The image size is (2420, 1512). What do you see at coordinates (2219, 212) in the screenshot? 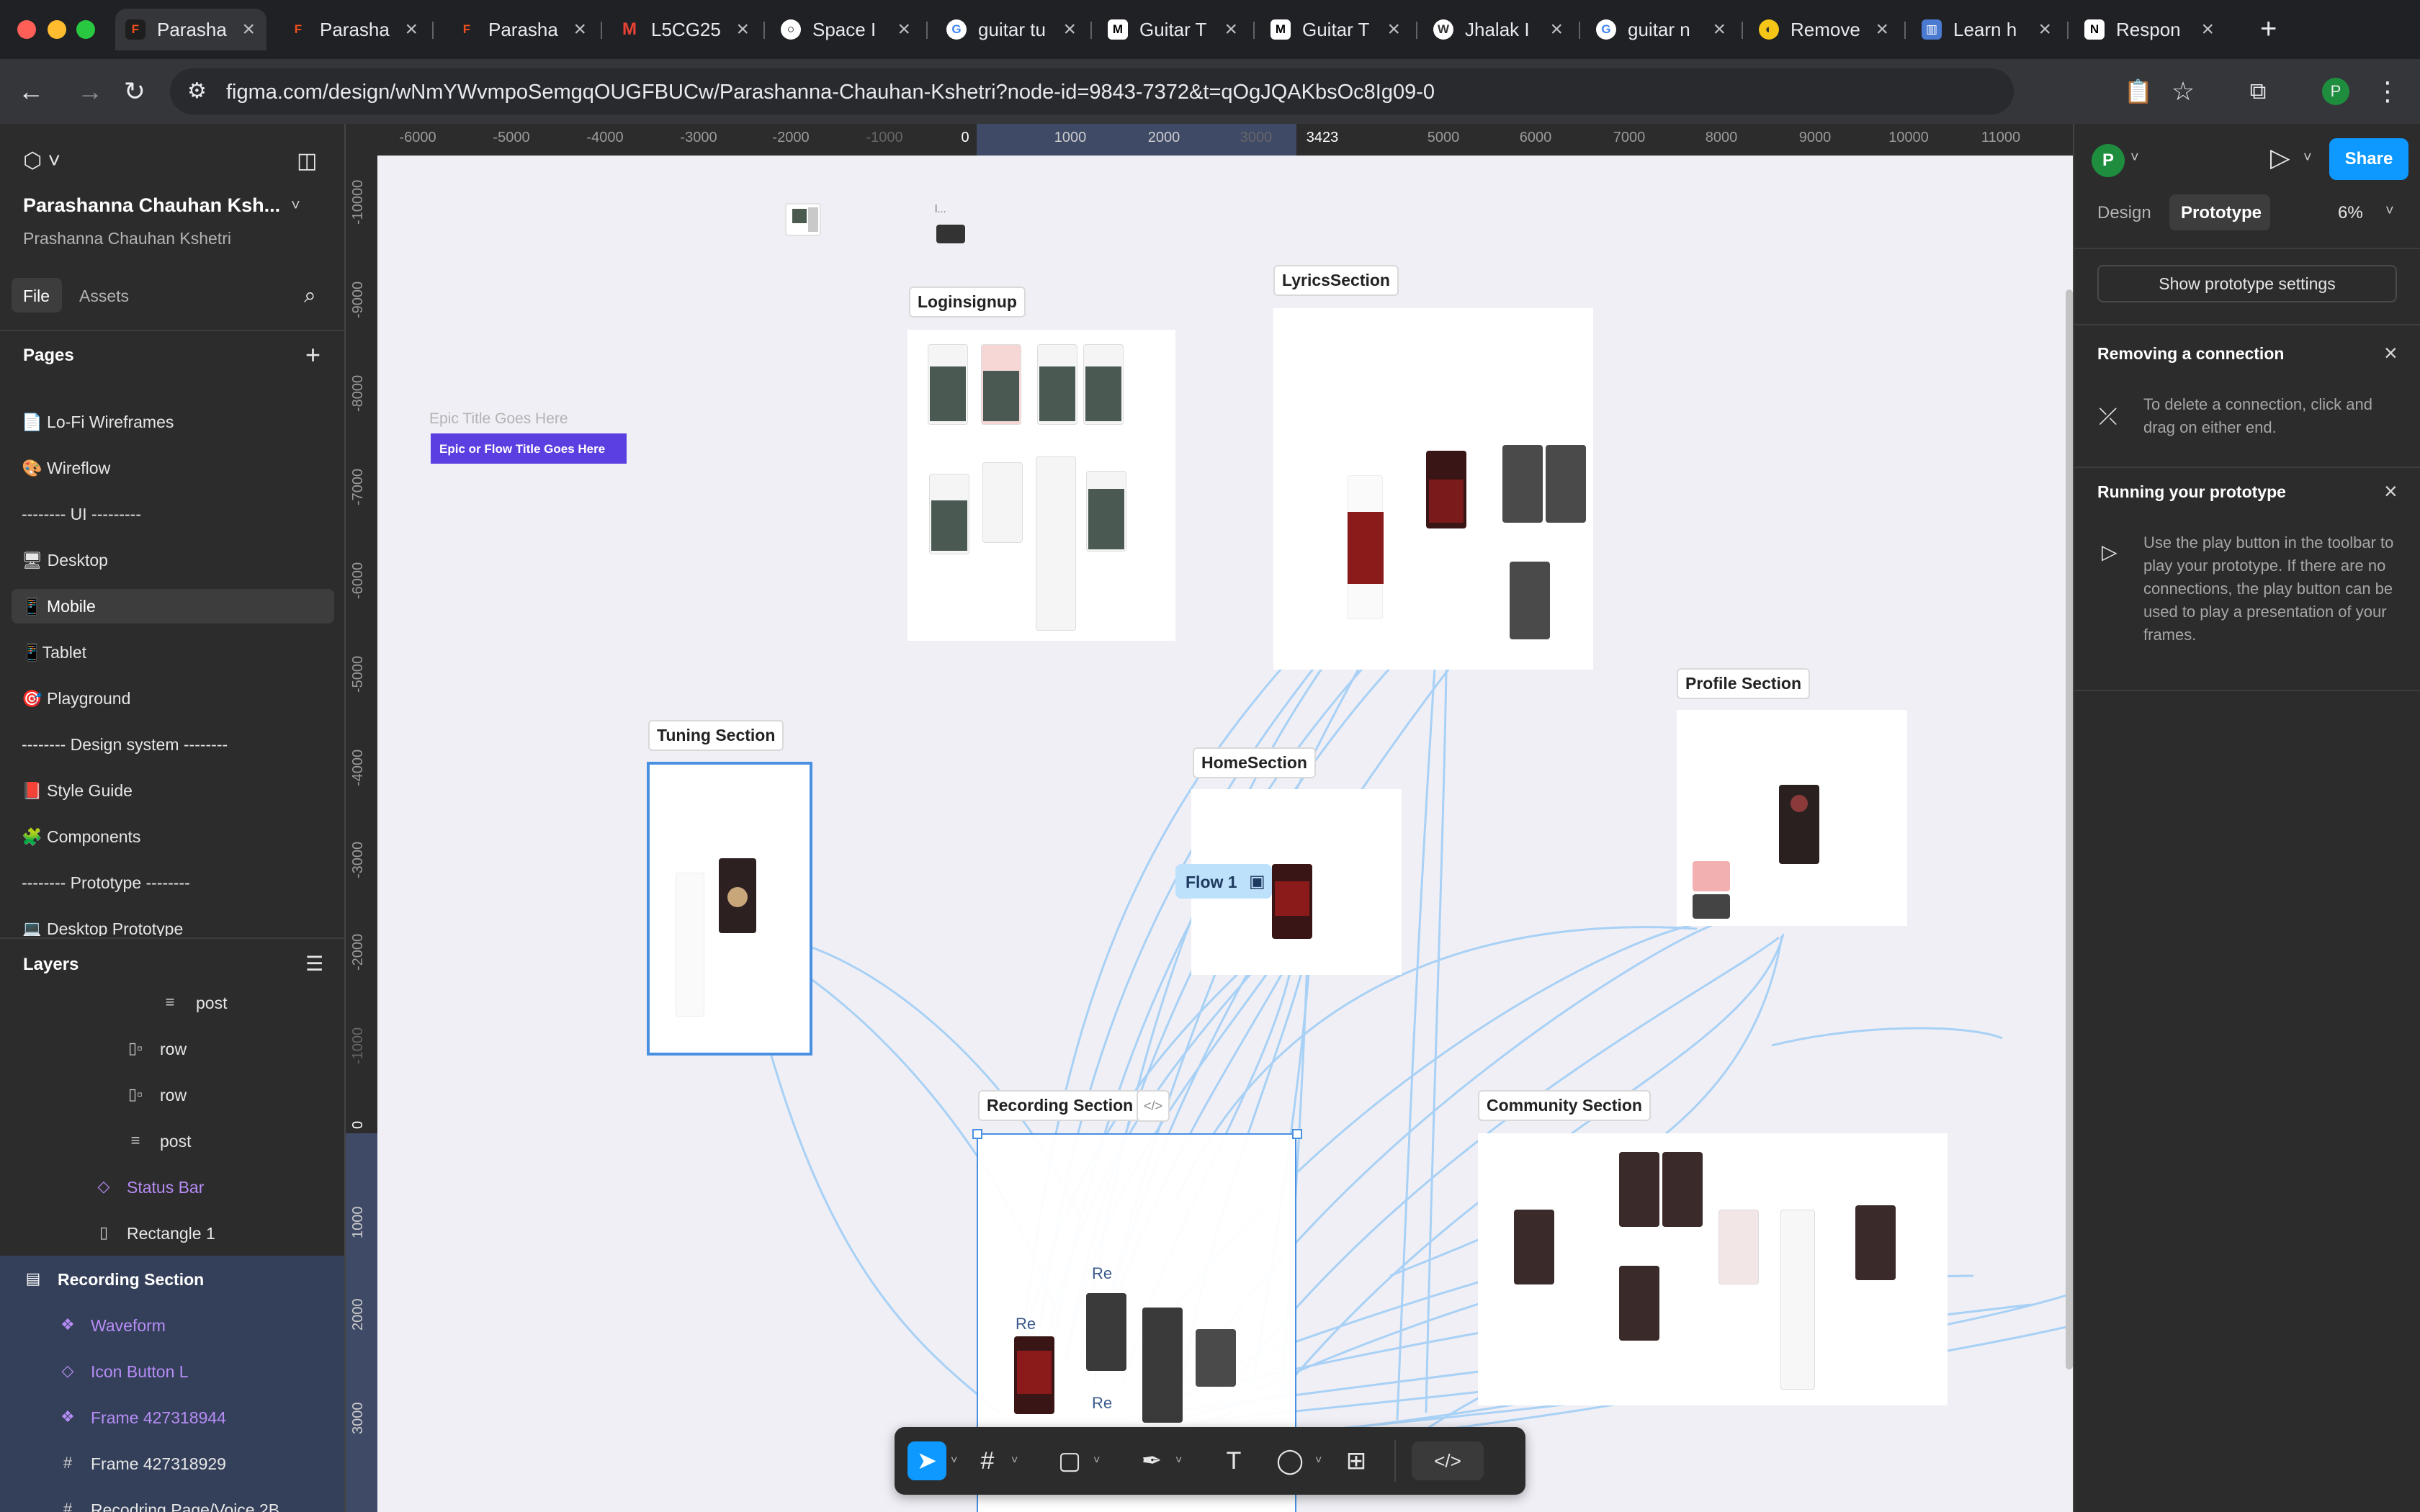
I see `tab-prototype: Prototype` at bounding box center [2219, 212].